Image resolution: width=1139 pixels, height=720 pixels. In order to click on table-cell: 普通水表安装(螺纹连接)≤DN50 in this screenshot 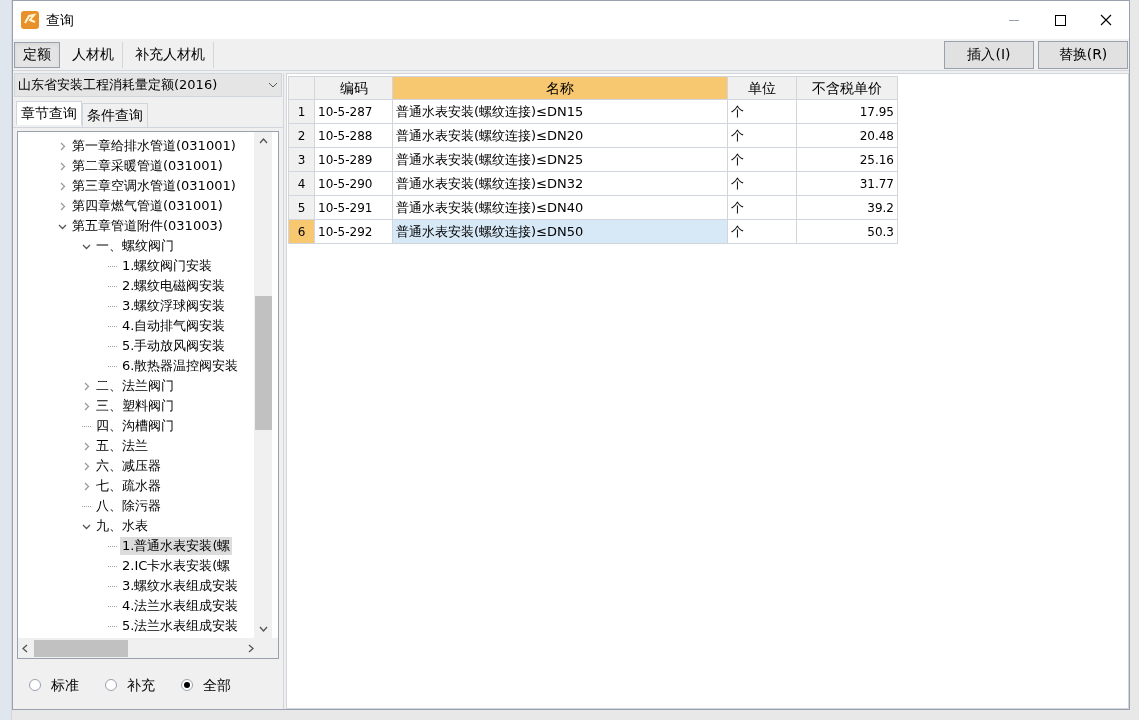, I will do `click(560, 232)`.